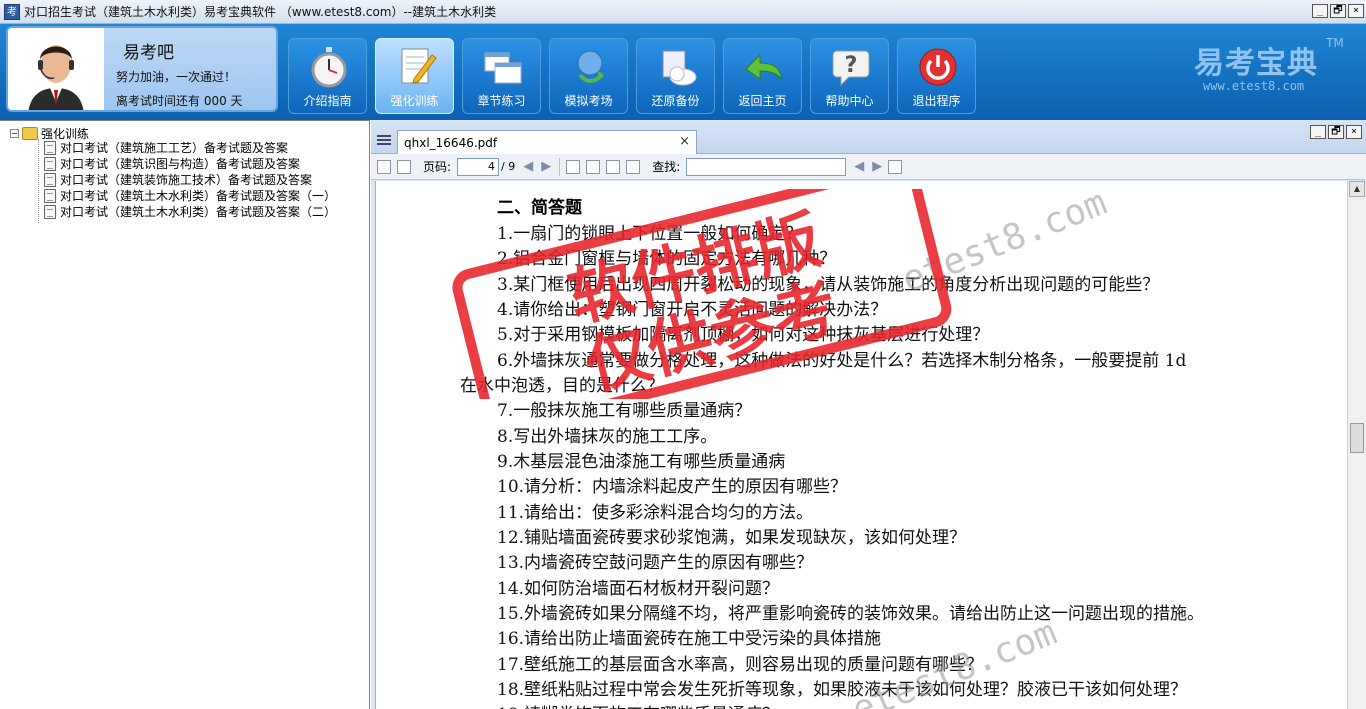  I want to click on stopwatch-icon, so click(329, 67).